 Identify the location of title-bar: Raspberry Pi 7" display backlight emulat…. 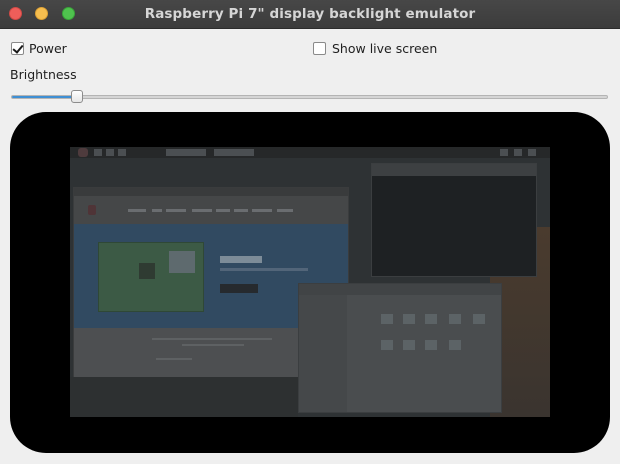
(310, 14).